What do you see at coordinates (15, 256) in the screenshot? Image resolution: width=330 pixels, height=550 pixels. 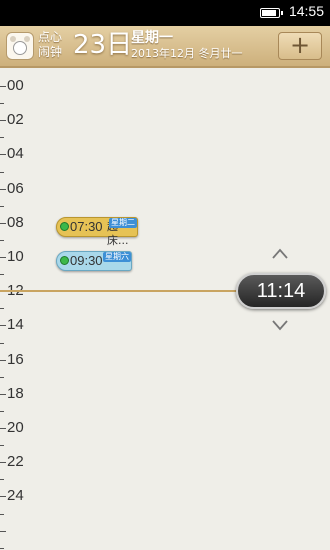 I see `hour-label: 10` at bounding box center [15, 256].